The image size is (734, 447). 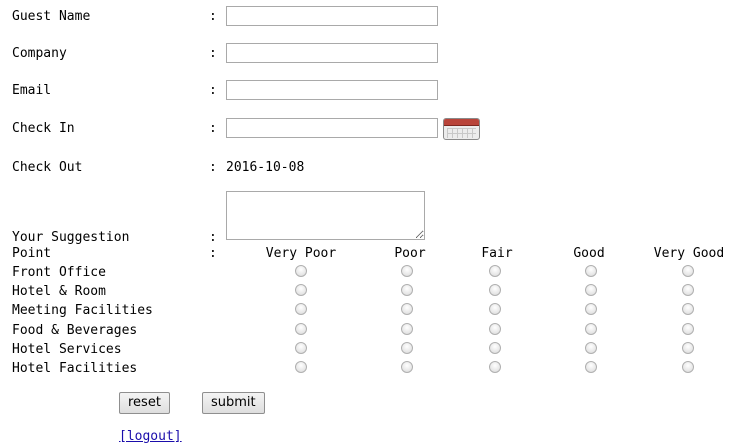 What do you see at coordinates (461, 129) in the screenshot?
I see `calendar-icon` at bounding box center [461, 129].